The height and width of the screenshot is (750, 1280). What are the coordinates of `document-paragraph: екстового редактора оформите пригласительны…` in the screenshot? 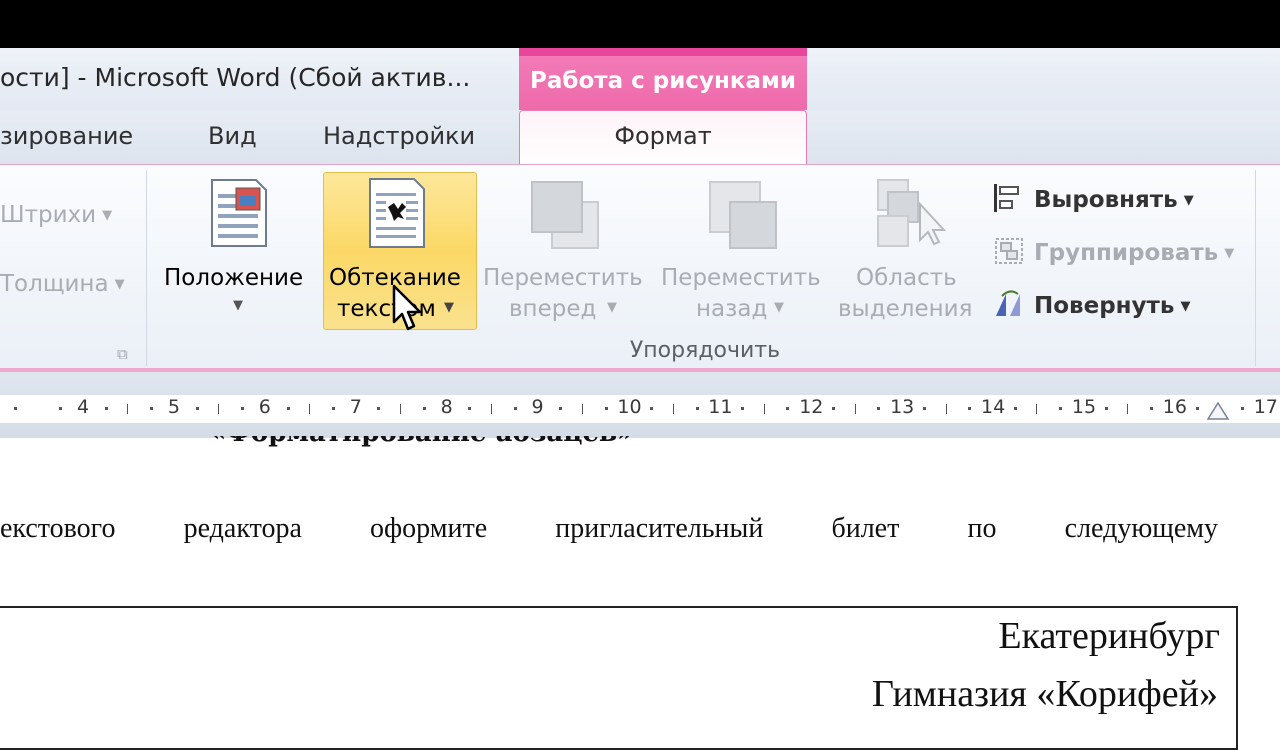 It's located at (609, 529).